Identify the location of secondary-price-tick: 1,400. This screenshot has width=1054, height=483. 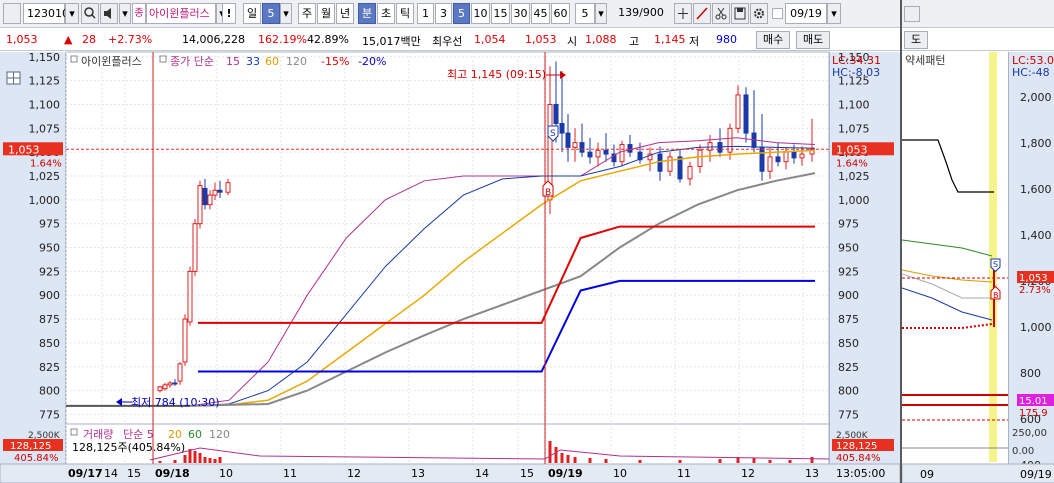
(1036, 235).